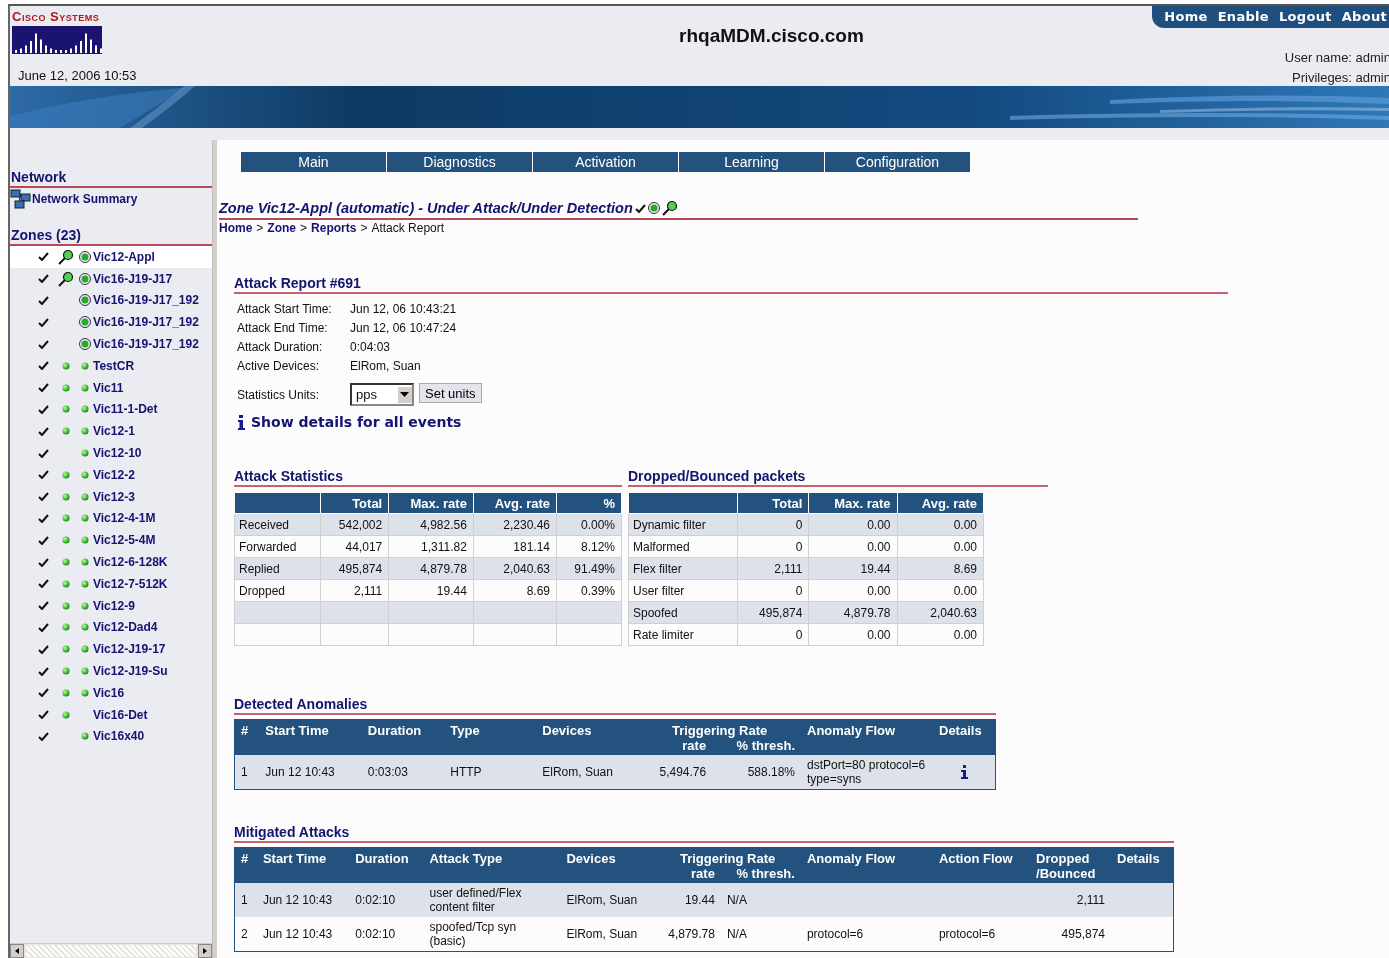 This screenshot has width=1389, height=958. What do you see at coordinates (125, 409) in the screenshot?
I see `zone-name: Vic11-1-Det` at bounding box center [125, 409].